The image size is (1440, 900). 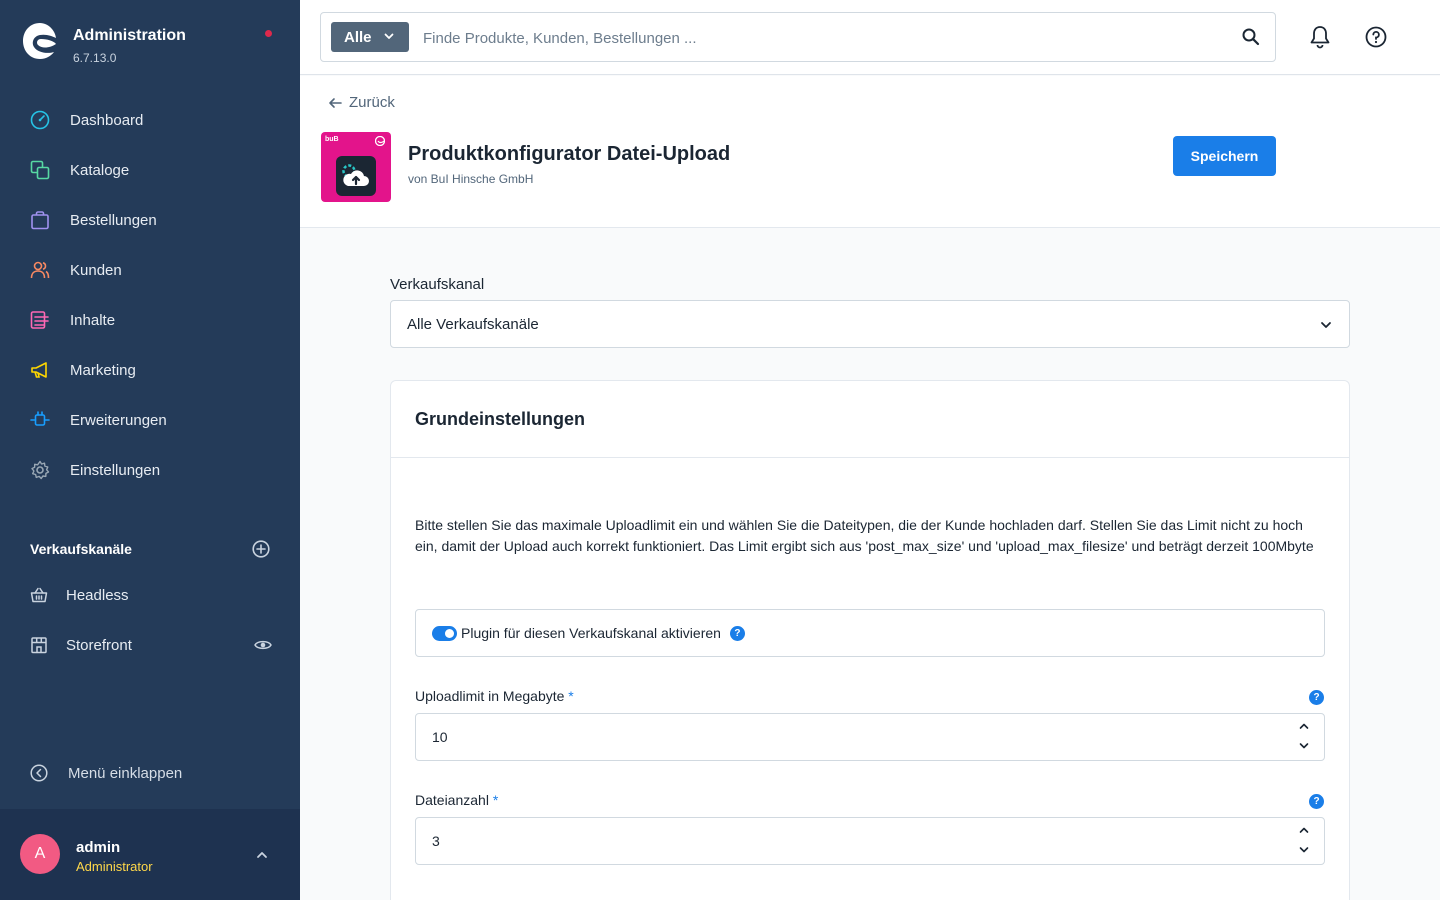 I want to click on plugin-icon-brand: buB, so click(x=332, y=139).